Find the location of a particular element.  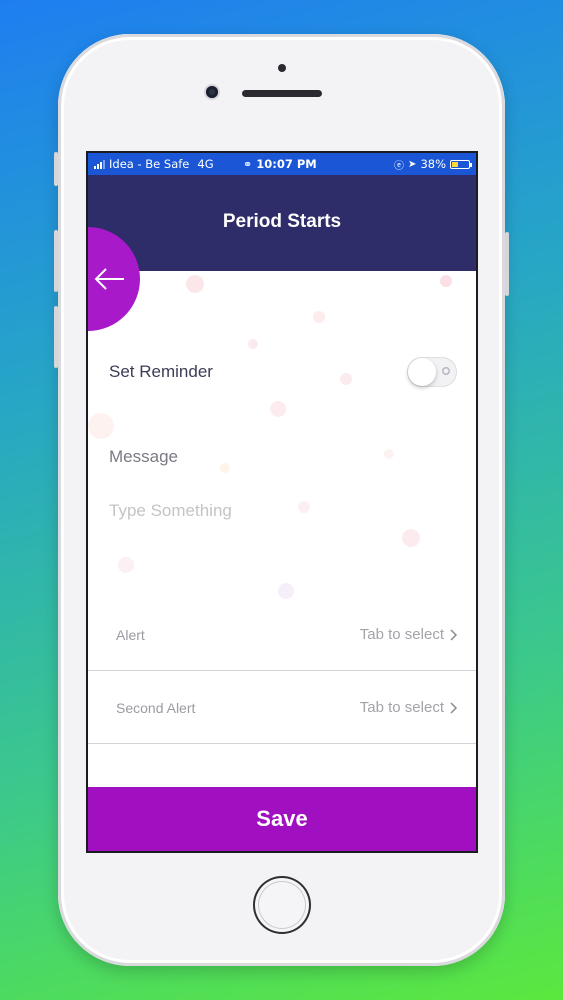

carrier-name: Idea - Be Safe is located at coordinates (149, 164).